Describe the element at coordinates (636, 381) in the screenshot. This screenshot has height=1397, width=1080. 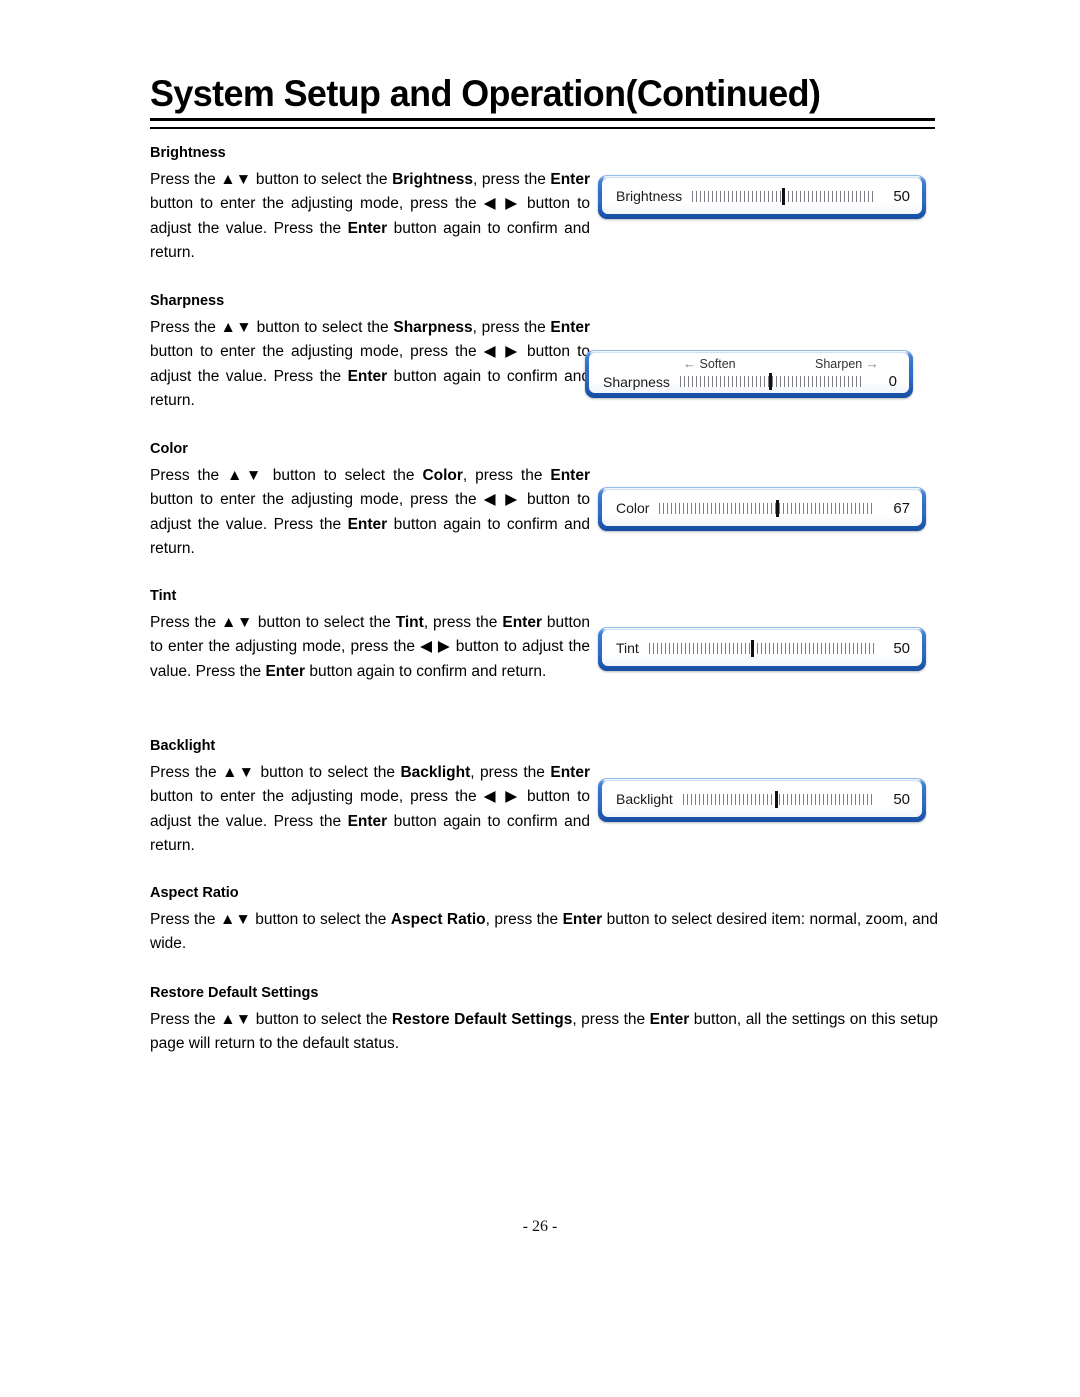
I see `osd-label-sharpness: Sharpness` at that location.